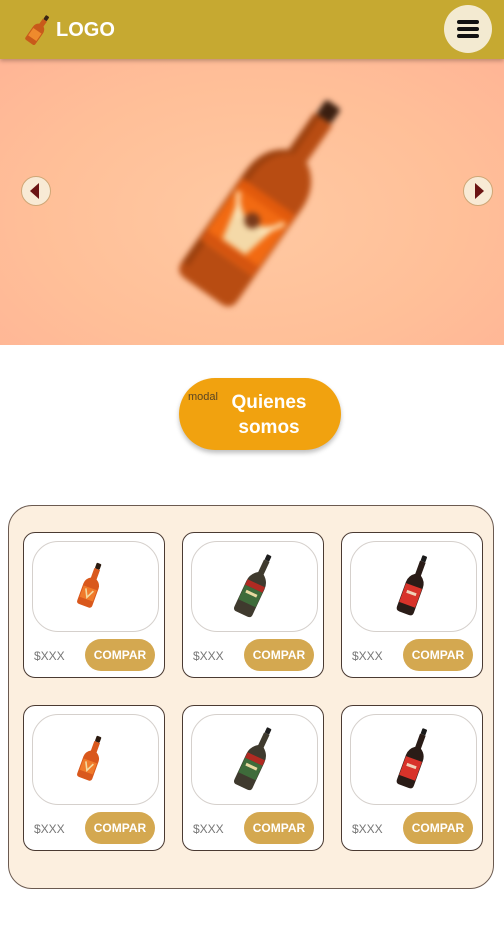  Describe the element at coordinates (259, 203) in the screenshot. I see `hero-beer-bottle-image` at that location.